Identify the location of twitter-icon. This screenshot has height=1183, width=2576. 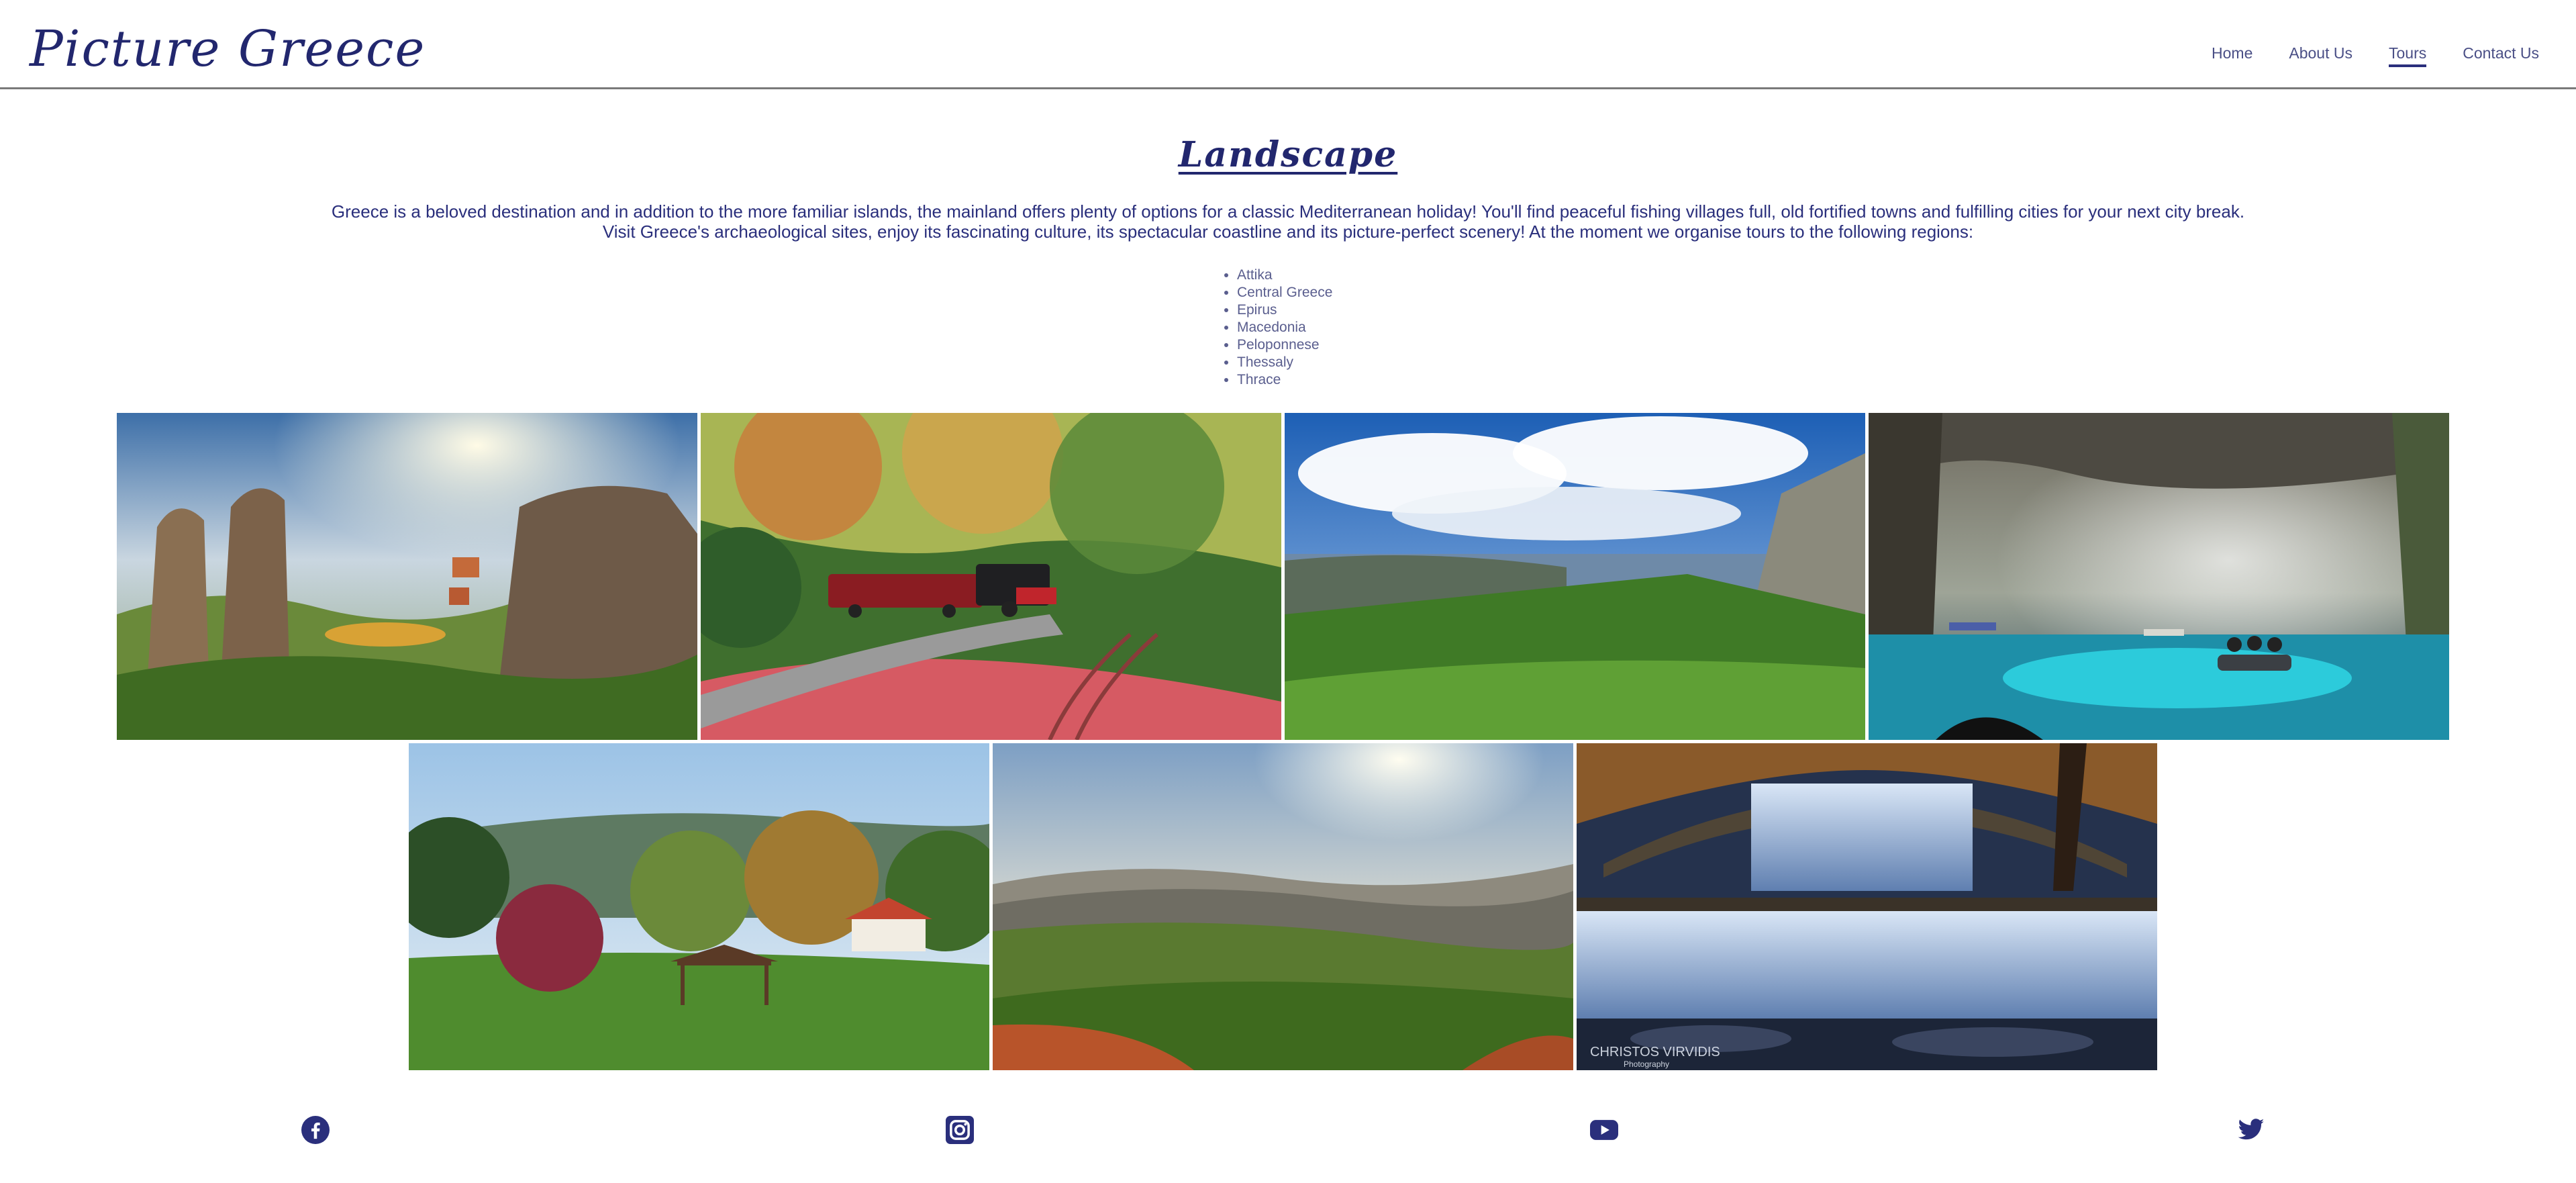
(2251, 1130).